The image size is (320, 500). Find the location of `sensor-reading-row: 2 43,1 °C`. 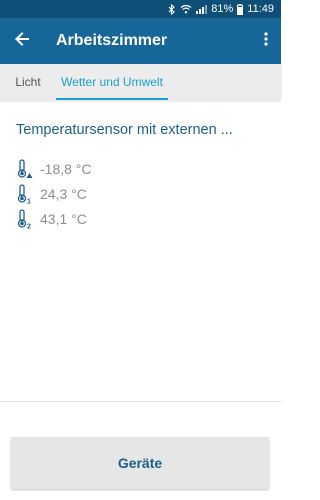

sensor-reading-row: 2 43,1 °C is located at coordinates (51, 219).